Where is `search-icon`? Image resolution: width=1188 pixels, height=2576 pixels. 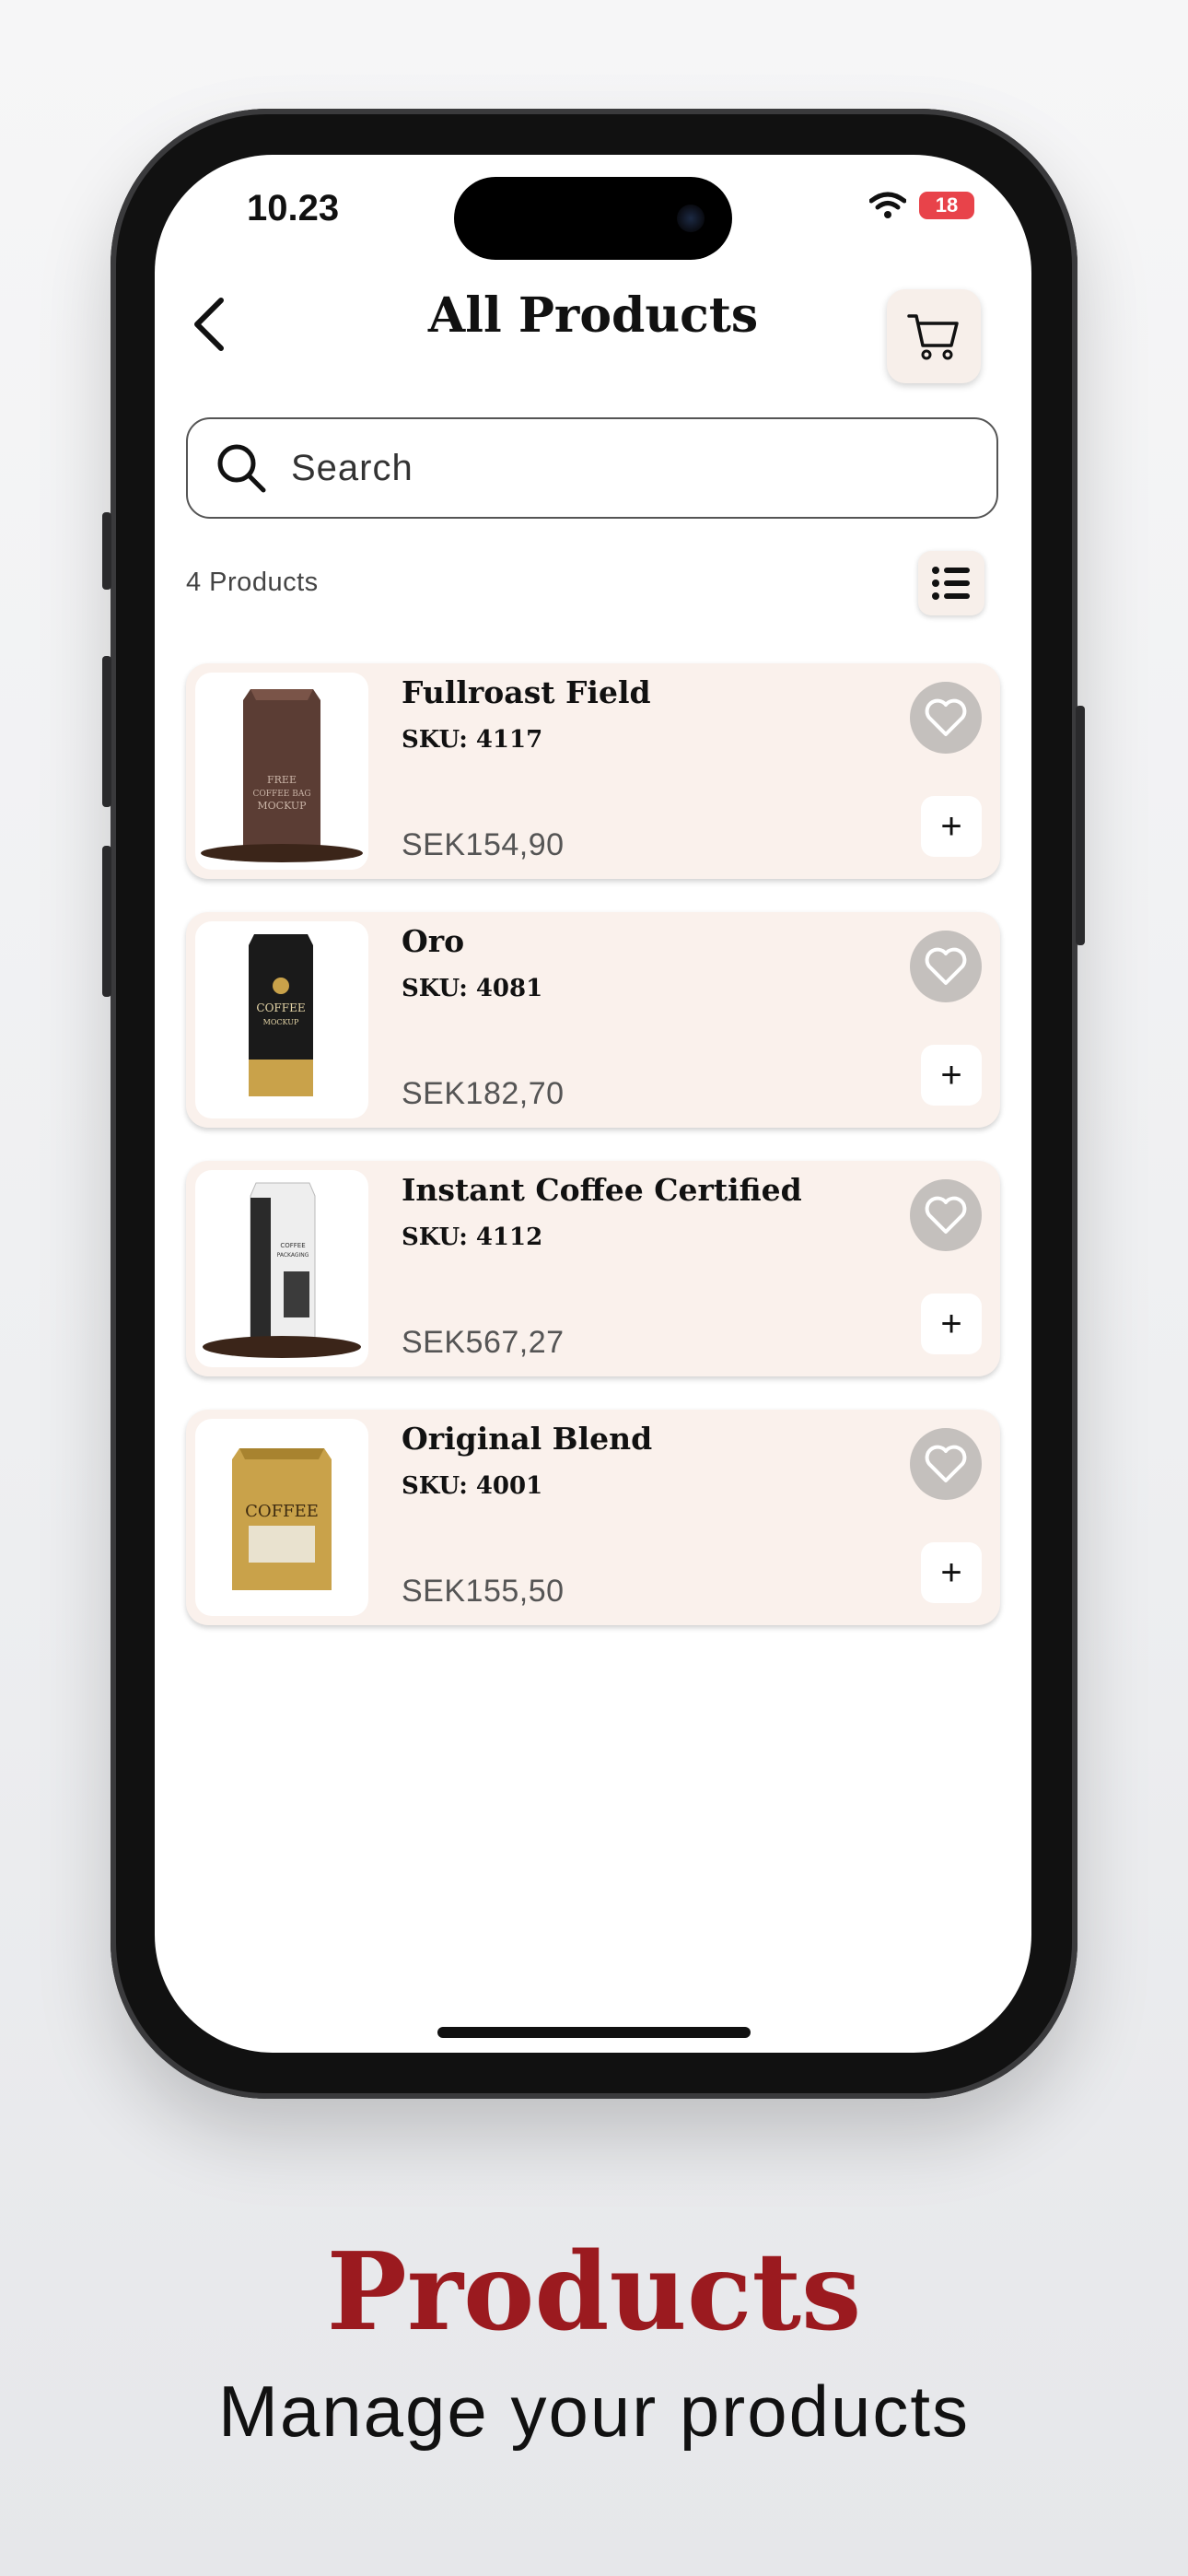
search-icon is located at coordinates (242, 468).